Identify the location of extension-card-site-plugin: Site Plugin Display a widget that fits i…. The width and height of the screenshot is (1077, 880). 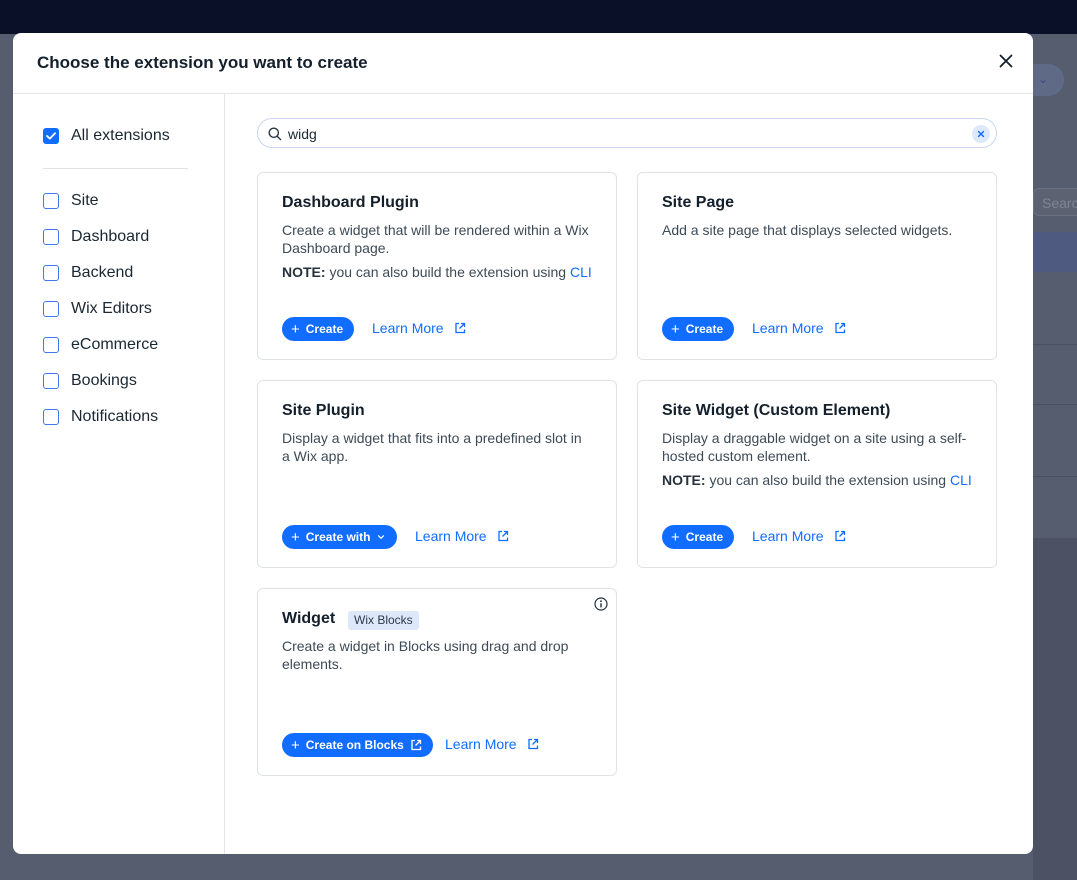
(437, 474).